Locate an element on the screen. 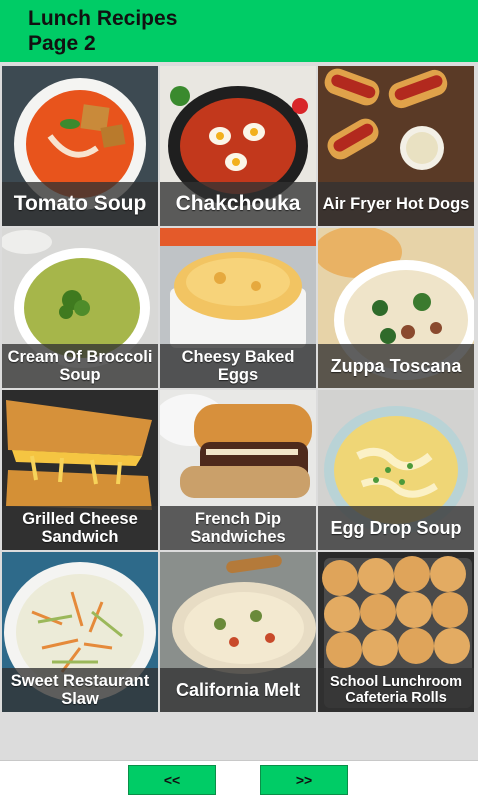  recipe-title: Tomato Soup is located at coordinates (80, 204).